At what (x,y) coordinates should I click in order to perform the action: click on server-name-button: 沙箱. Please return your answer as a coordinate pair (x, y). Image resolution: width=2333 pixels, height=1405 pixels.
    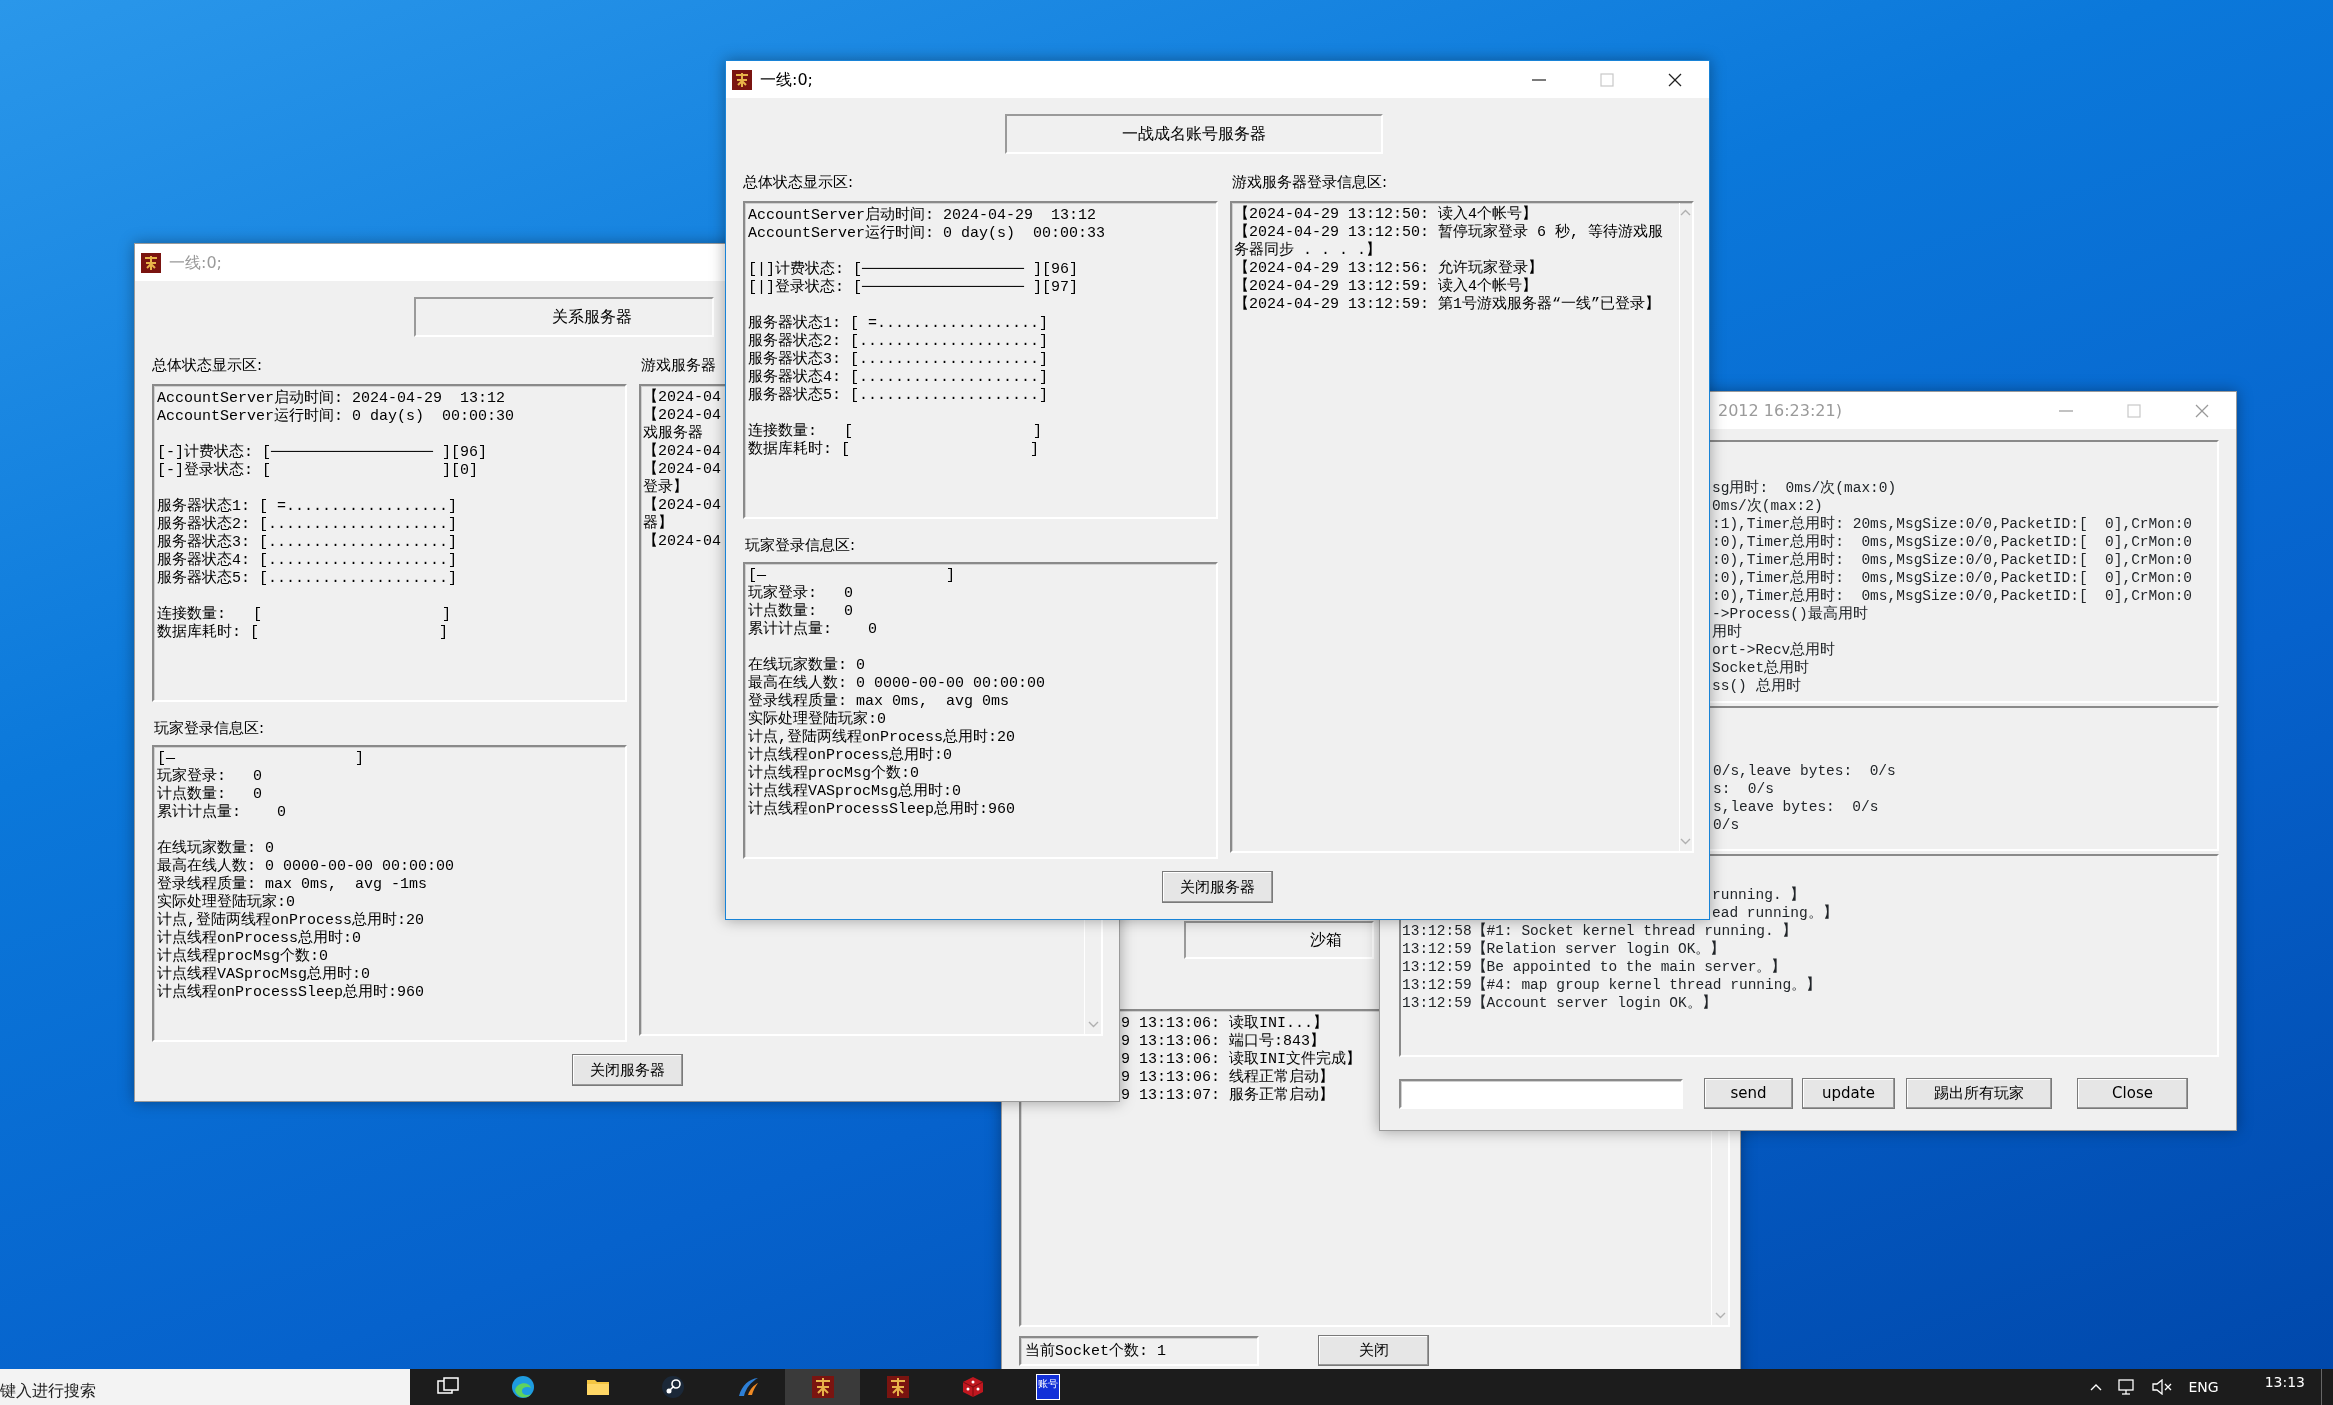
    Looking at the image, I should click on (1279, 940).